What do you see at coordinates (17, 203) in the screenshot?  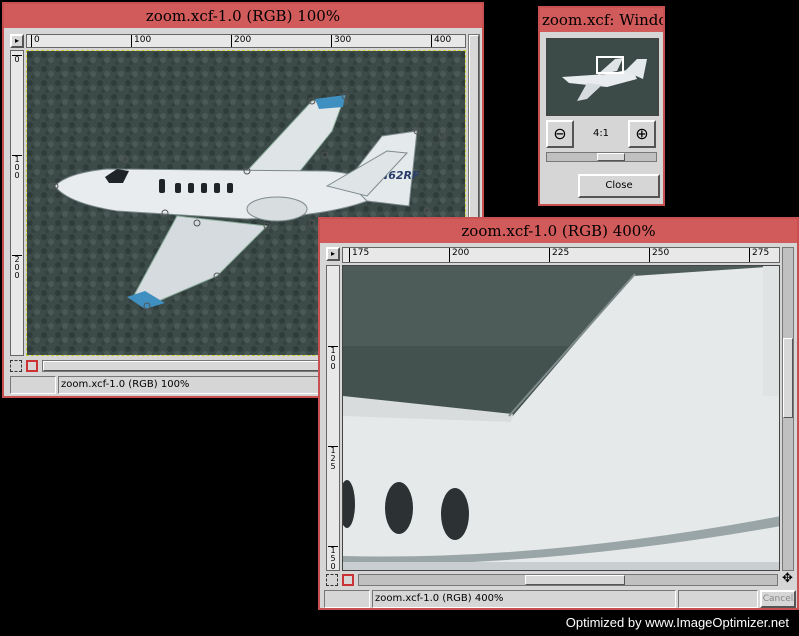 I see `vertical-ruler: 0 100 200` at bounding box center [17, 203].